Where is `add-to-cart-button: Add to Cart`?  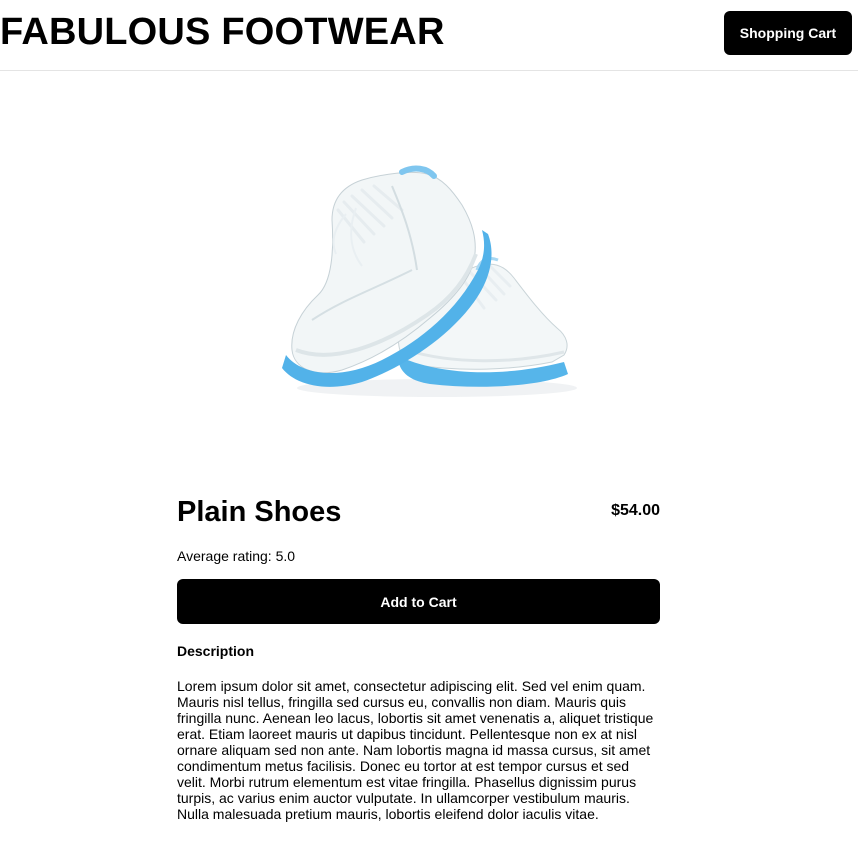 add-to-cart-button: Add to Cart is located at coordinates (418, 601).